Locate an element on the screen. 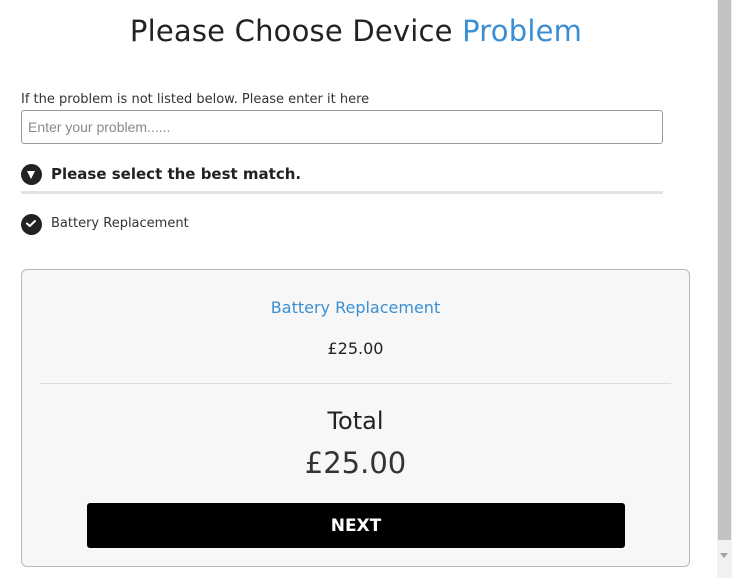  summary-divider is located at coordinates (355, 383).